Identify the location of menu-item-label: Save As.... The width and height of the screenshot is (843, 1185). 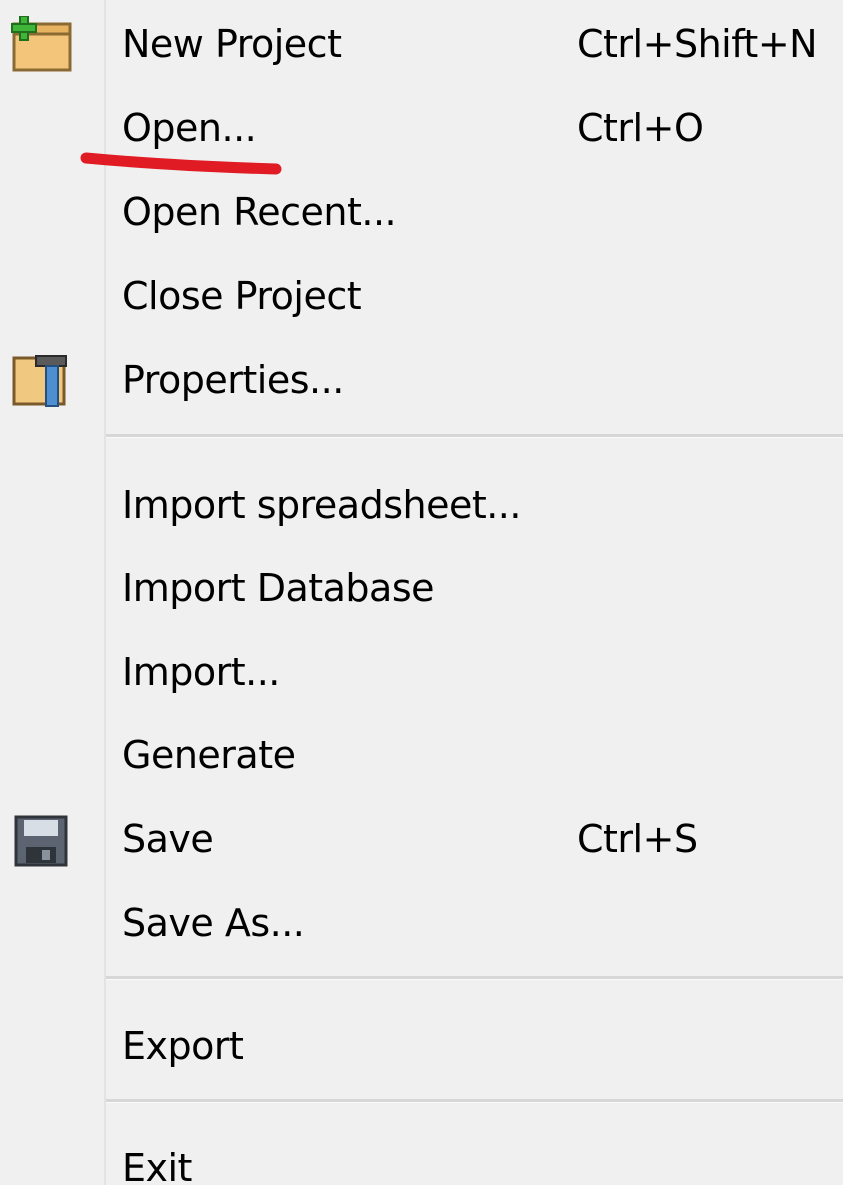
(213, 923).